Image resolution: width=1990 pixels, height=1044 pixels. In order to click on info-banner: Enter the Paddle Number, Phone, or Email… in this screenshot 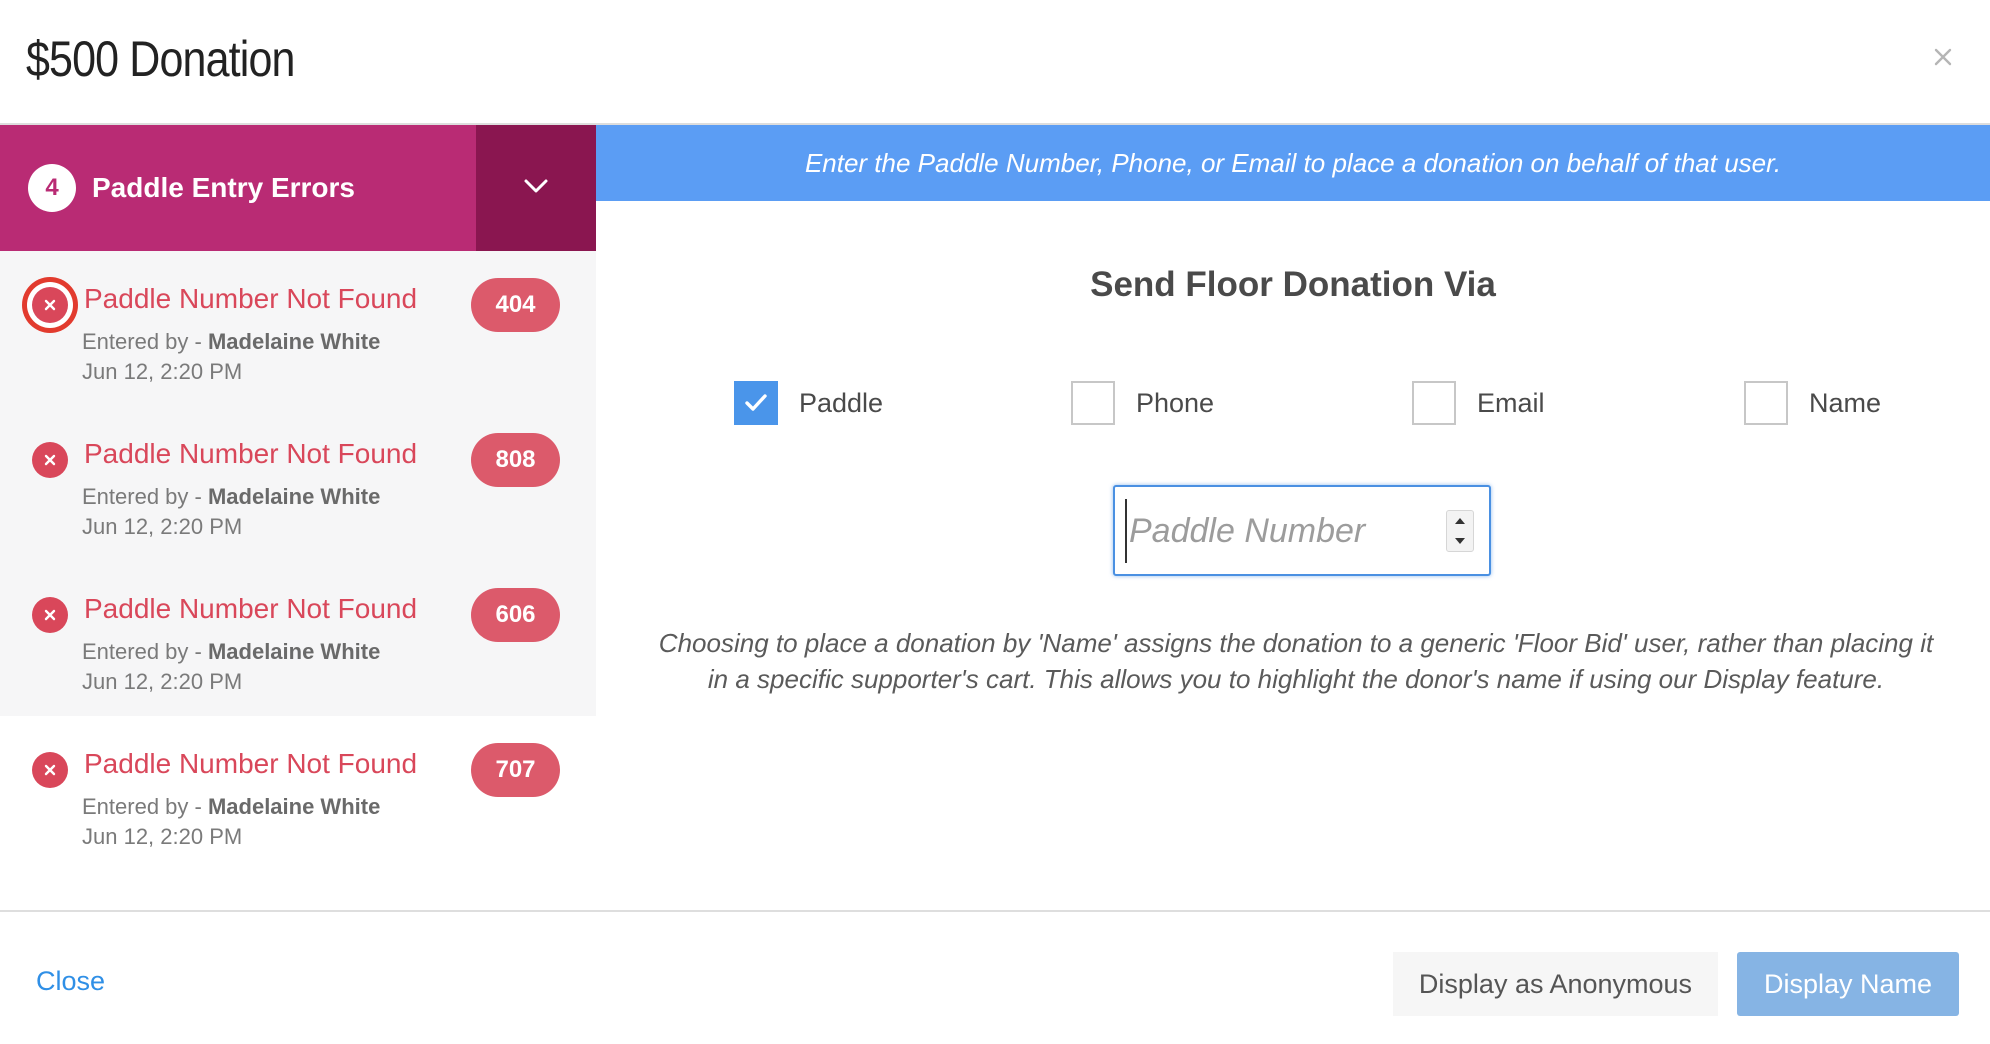, I will do `click(1293, 163)`.